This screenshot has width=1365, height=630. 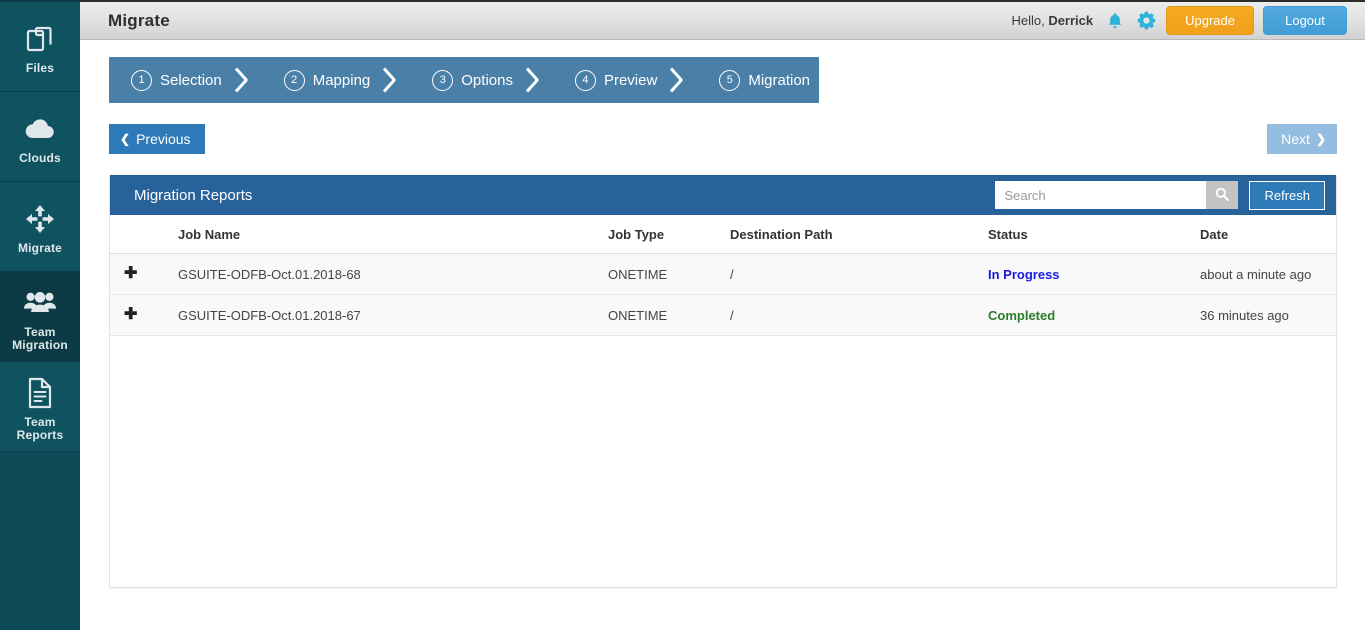 I want to click on sidebar-item-team-migration: Team Migration, so click(x=40, y=317).